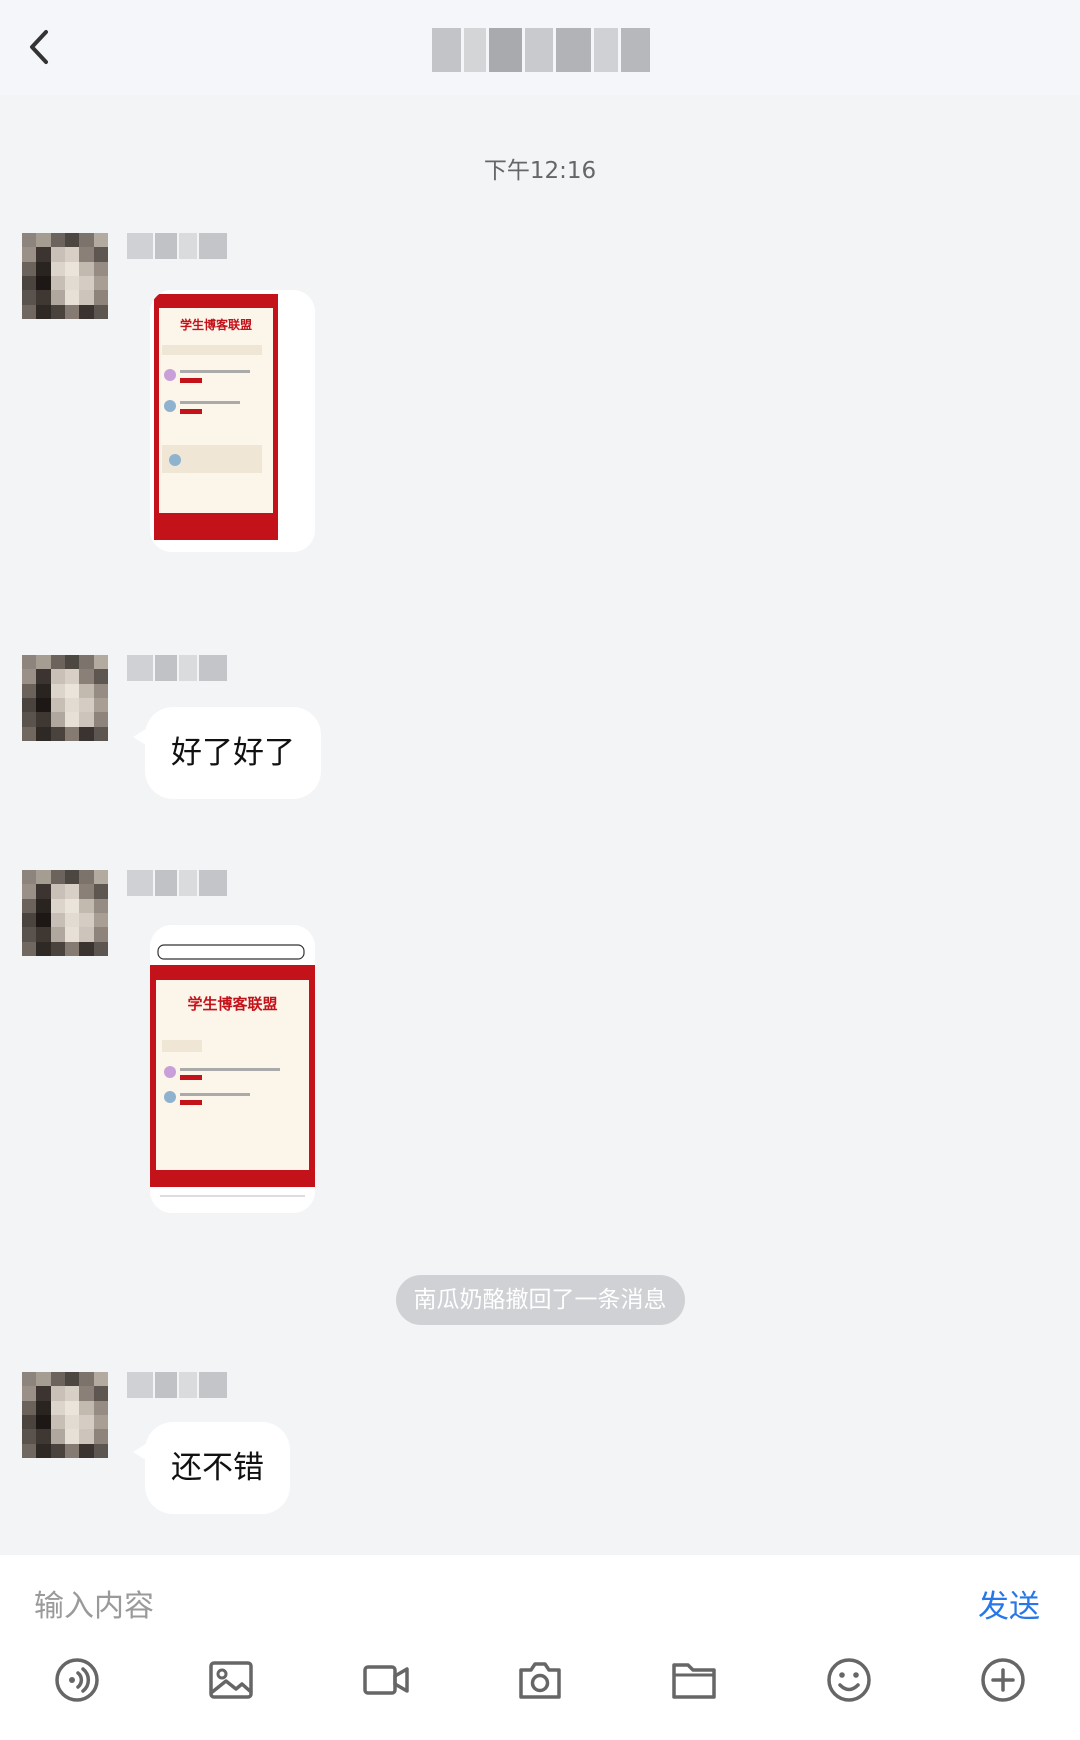  What do you see at coordinates (211, 1468) in the screenshot?
I see `text-message: 还不错` at bounding box center [211, 1468].